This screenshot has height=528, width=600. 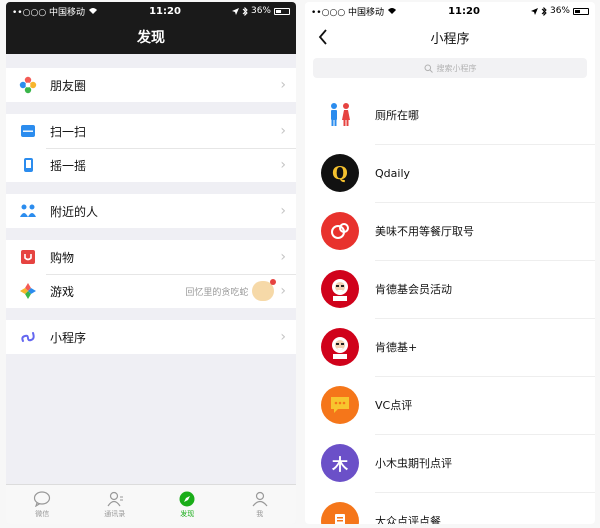 I want to click on games-icon, so click(x=28, y=291).